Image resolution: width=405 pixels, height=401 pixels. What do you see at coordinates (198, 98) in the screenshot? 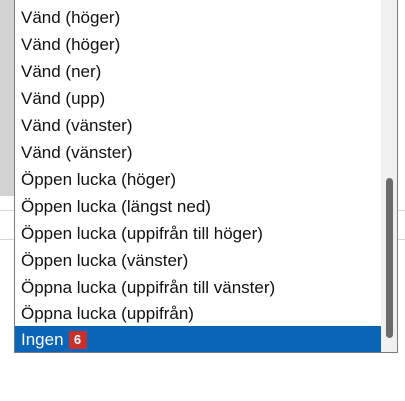
I see `list-item: Vänd (upp)` at bounding box center [198, 98].